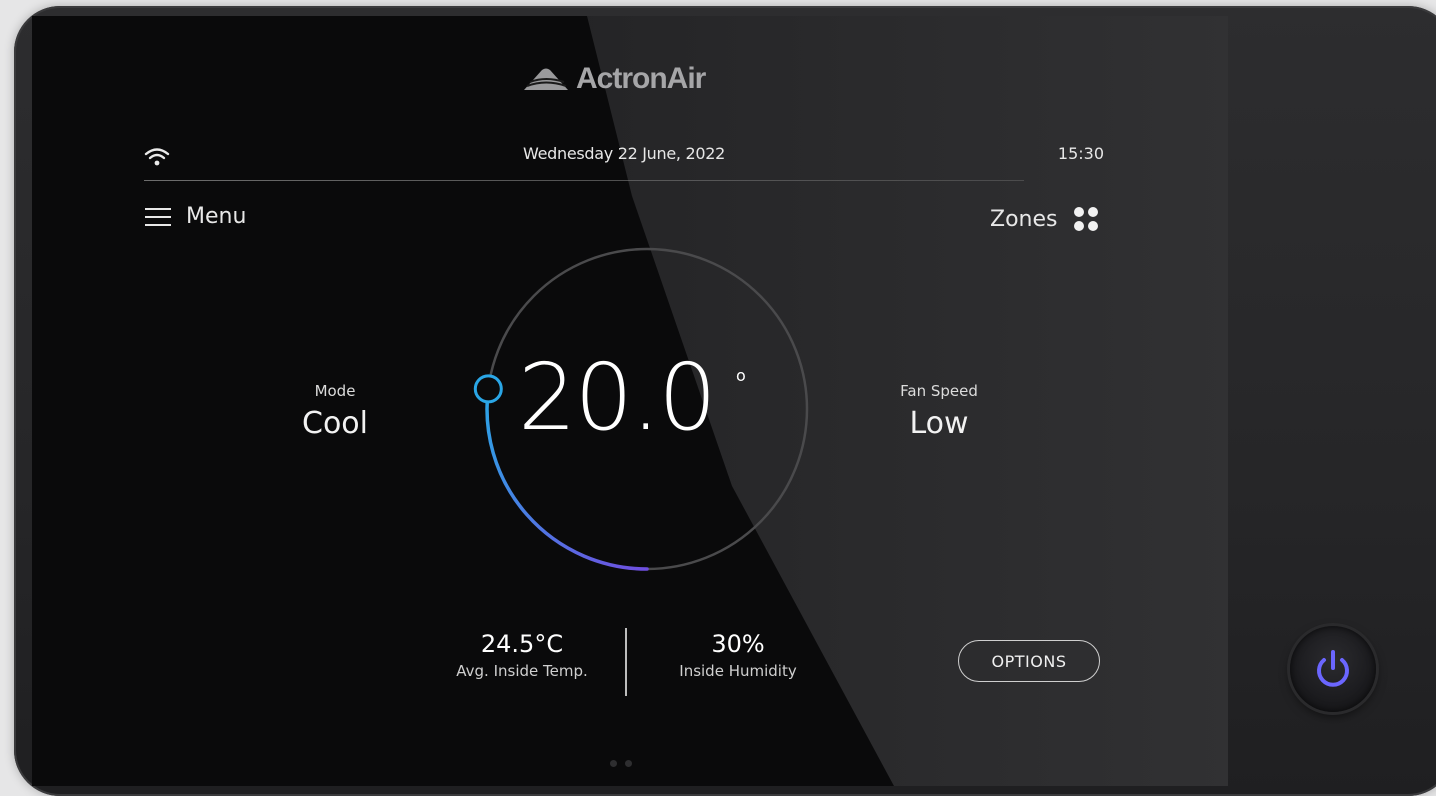 This screenshot has width=1436, height=796. I want to click on status-bar: Wednesday 22 June, 2022 15:30, so click(624, 159).